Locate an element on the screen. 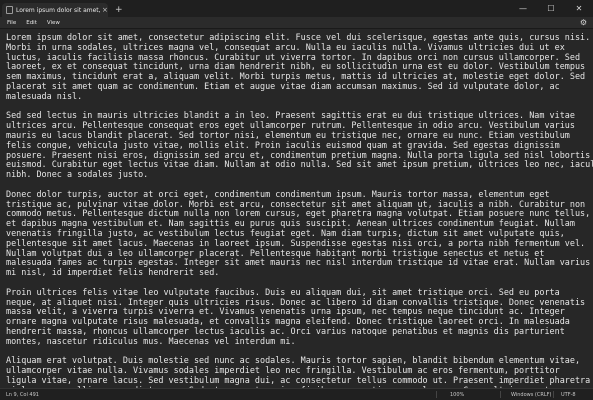  new-tab-button: + is located at coordinates (119, 10).